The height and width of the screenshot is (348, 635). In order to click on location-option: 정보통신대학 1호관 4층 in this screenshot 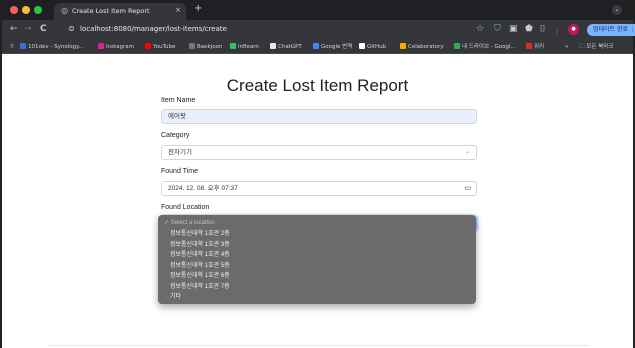, I will do `click(200, 255)`.